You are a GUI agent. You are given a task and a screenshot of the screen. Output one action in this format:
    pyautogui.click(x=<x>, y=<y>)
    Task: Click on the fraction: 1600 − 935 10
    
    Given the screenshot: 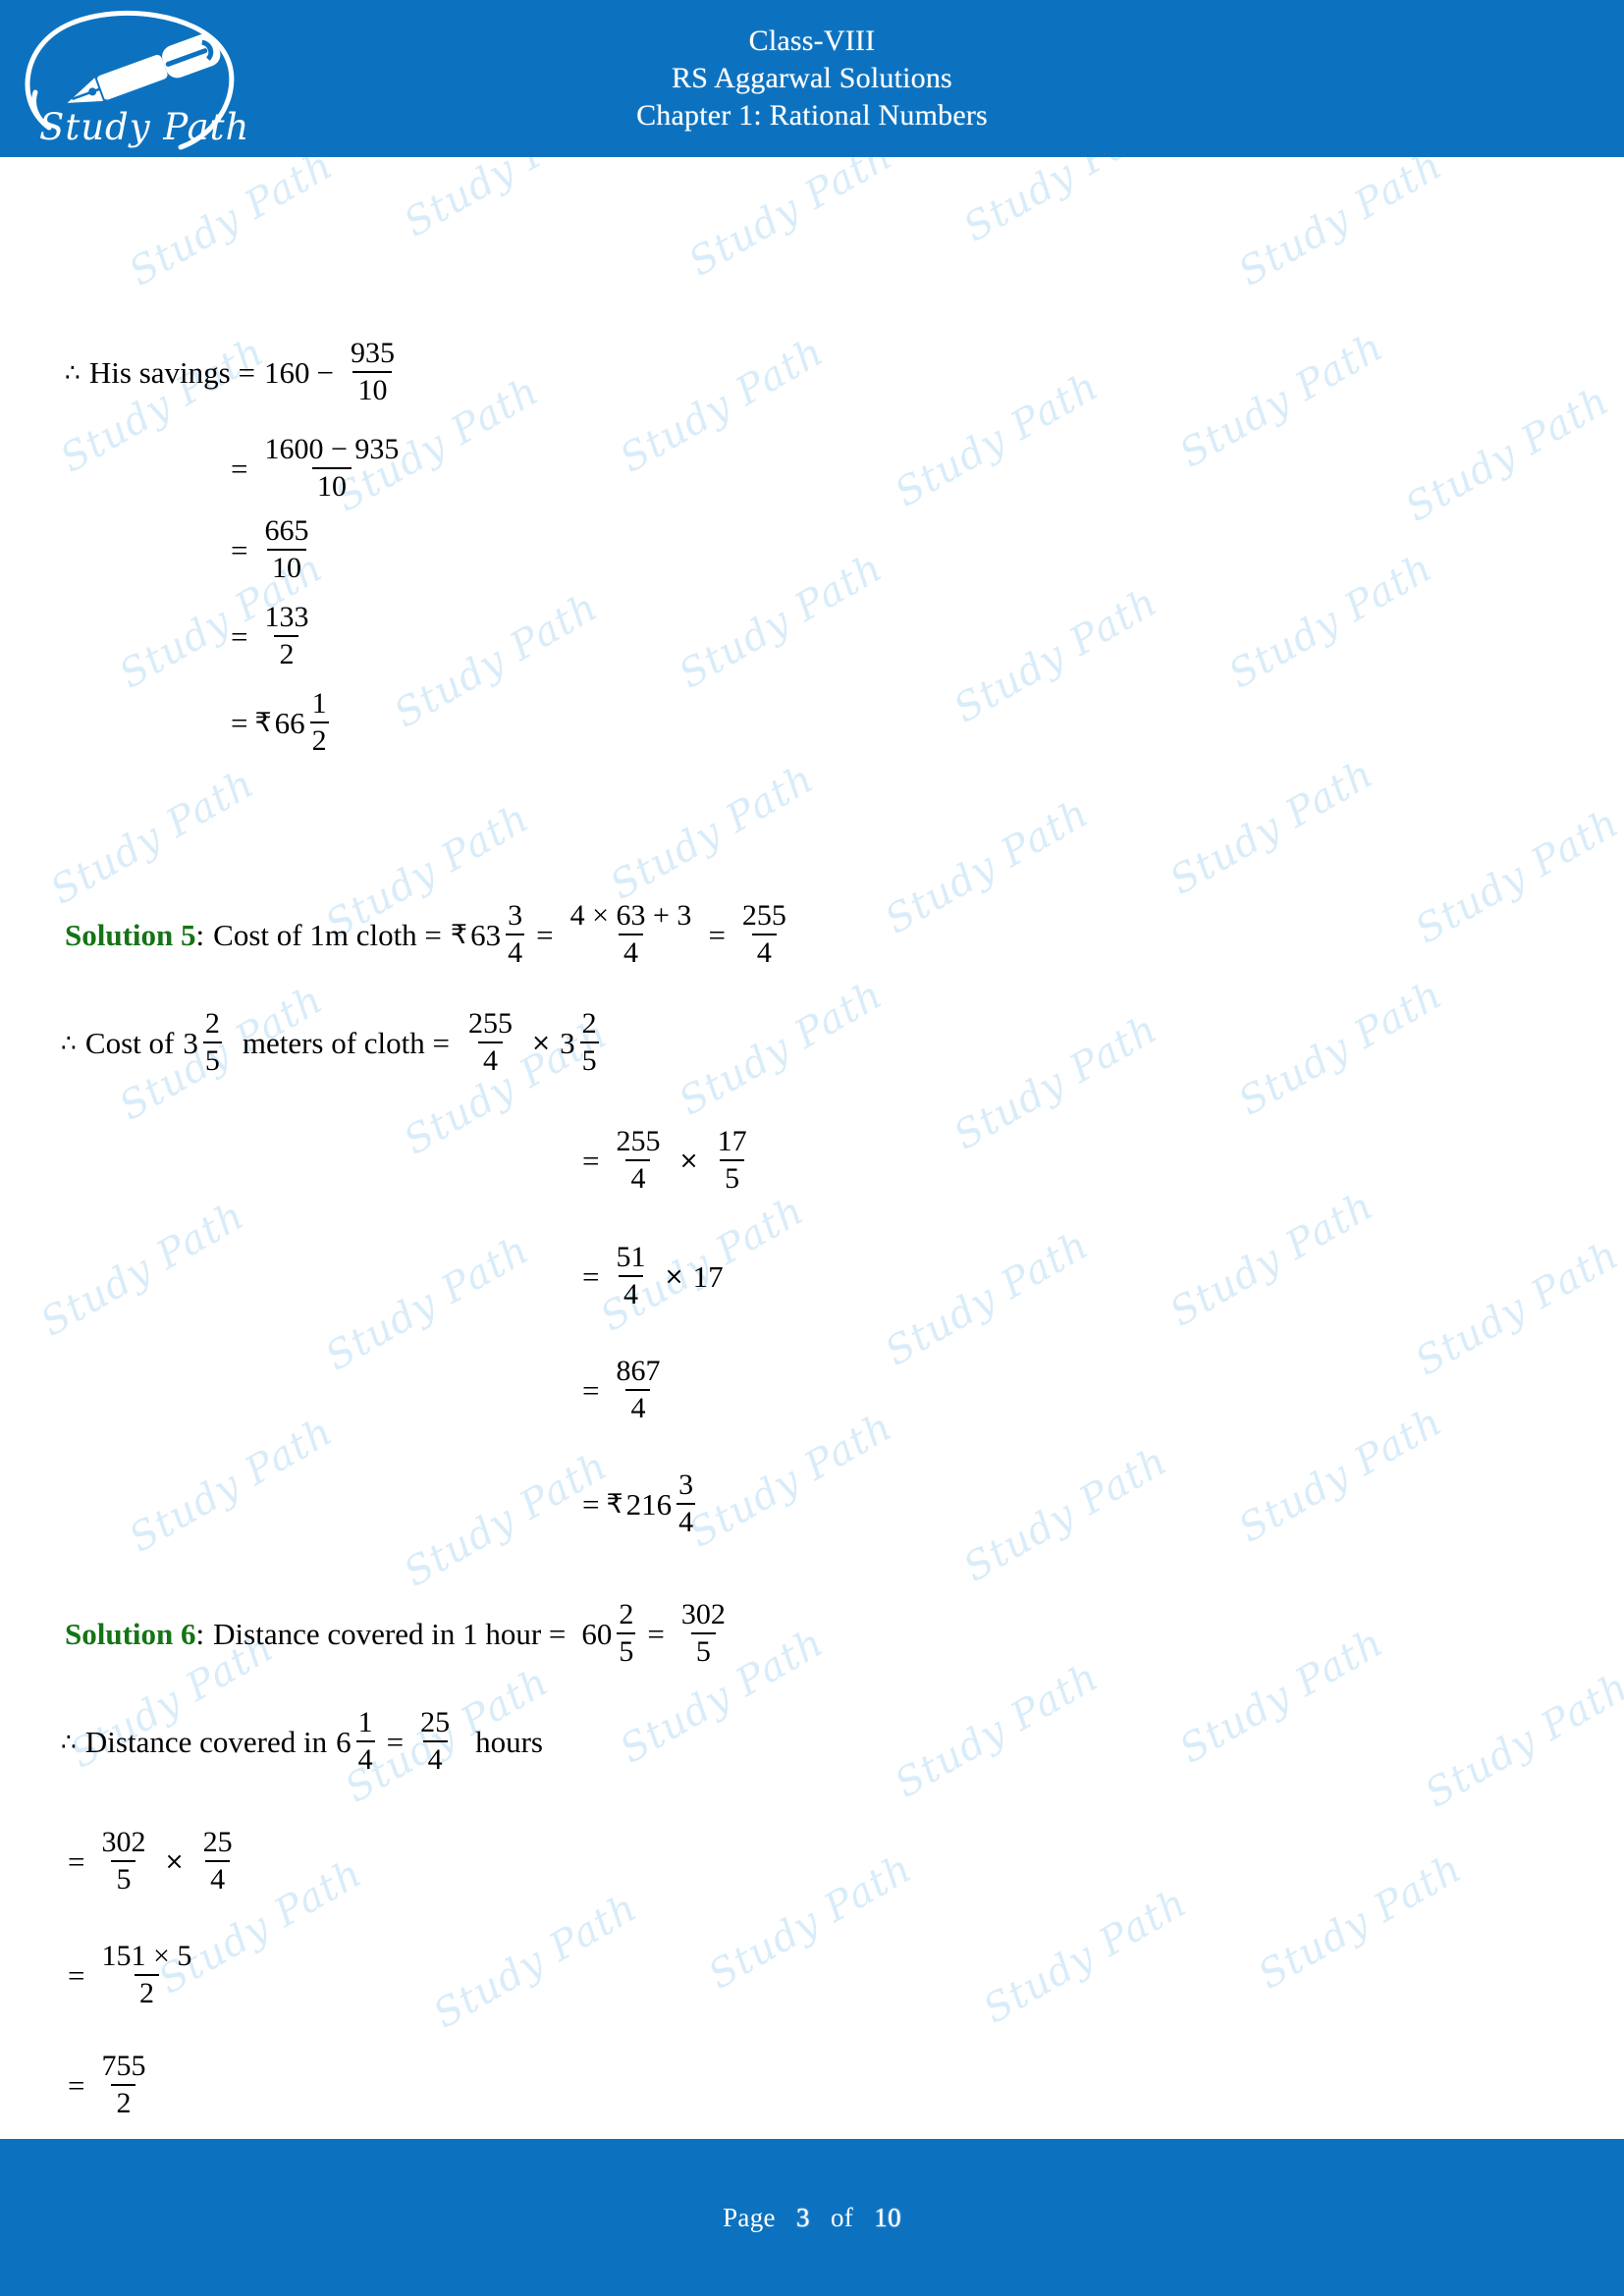 What is the action you would take?
    pyautogui.click(x=331, y=468)
    